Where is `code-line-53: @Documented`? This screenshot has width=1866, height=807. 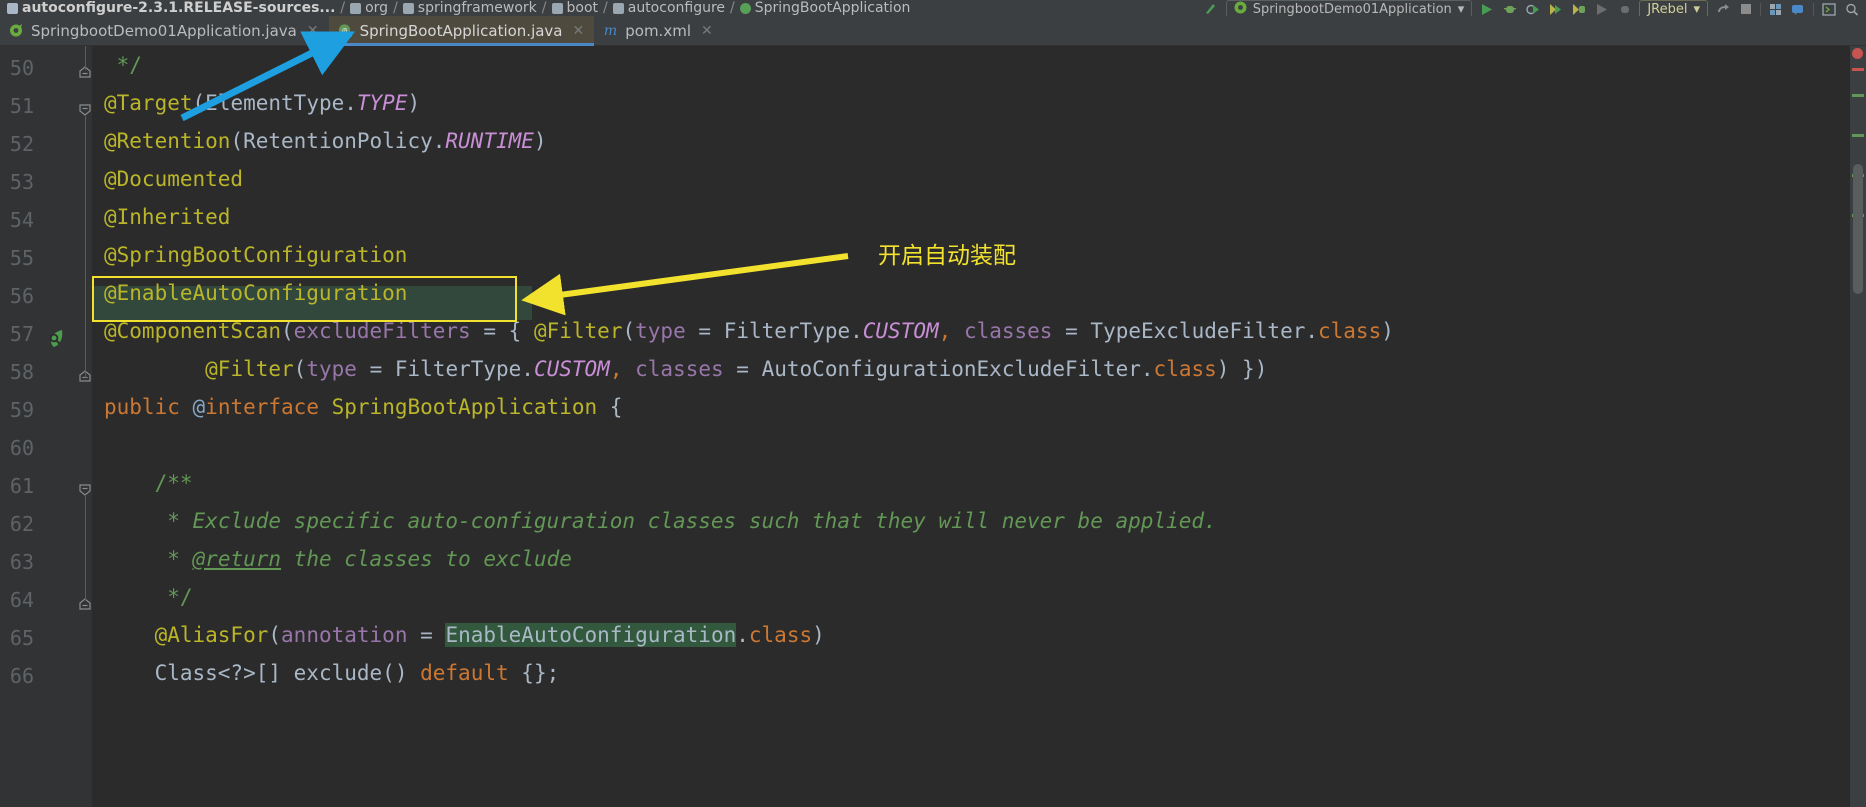 code-line-53: @Documented is located at coordinates (174, 179).